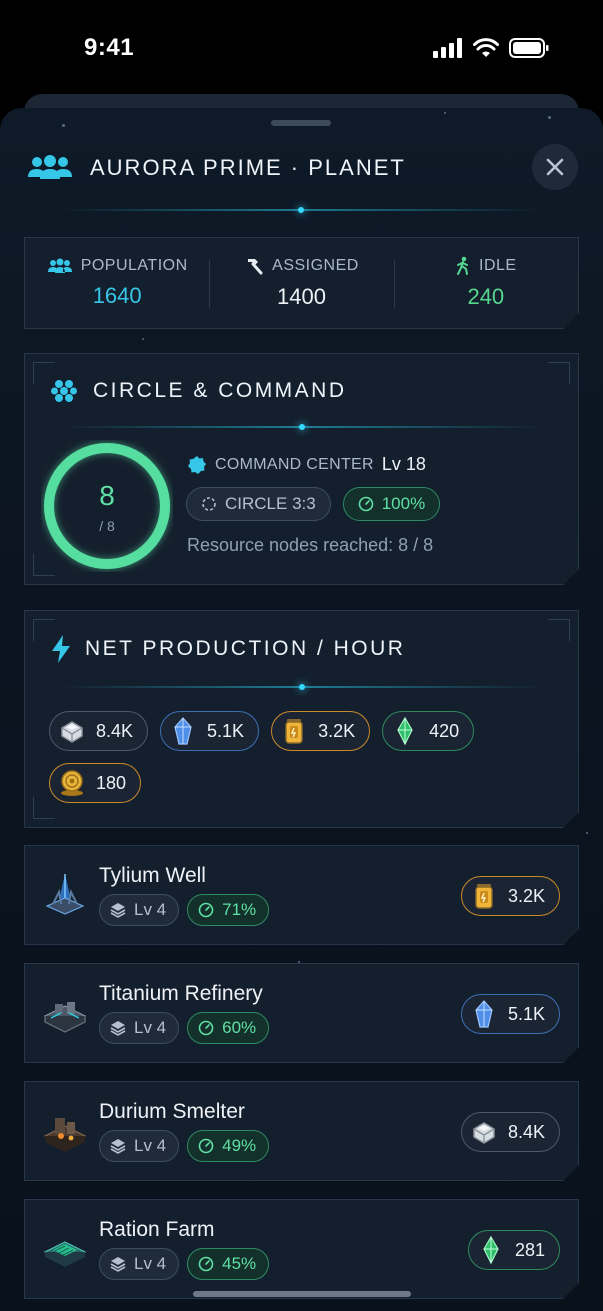 The height and width of the screenshot is (1311, 603). What do you see at coordinates (152, 875) in the screenshot?
I see `building-name: Tylium Well` at bounding box center [152, 875].